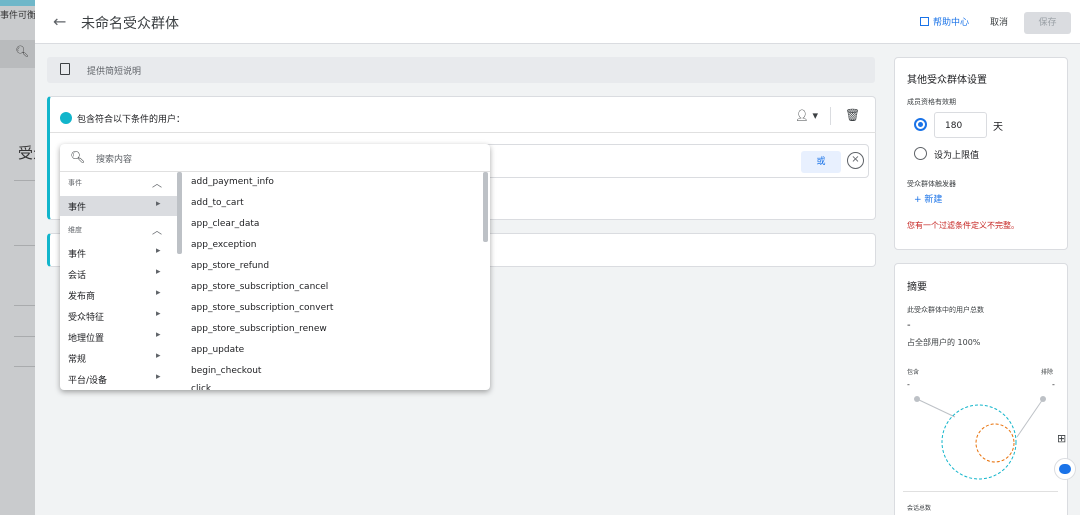 Image resolution: width=1080 pixels, height=515 pixels. Describe the element at coordinates (65, 69) in the screenshot. I see `document-icon` at that location.